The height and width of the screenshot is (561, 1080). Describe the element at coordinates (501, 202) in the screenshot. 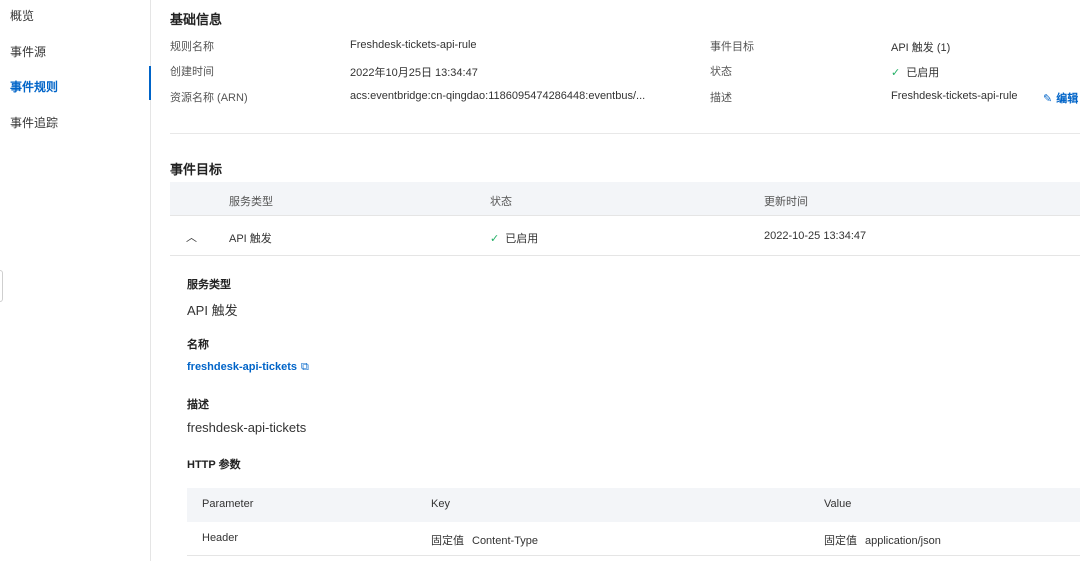

I see `column-header-status: 状态` at that location.